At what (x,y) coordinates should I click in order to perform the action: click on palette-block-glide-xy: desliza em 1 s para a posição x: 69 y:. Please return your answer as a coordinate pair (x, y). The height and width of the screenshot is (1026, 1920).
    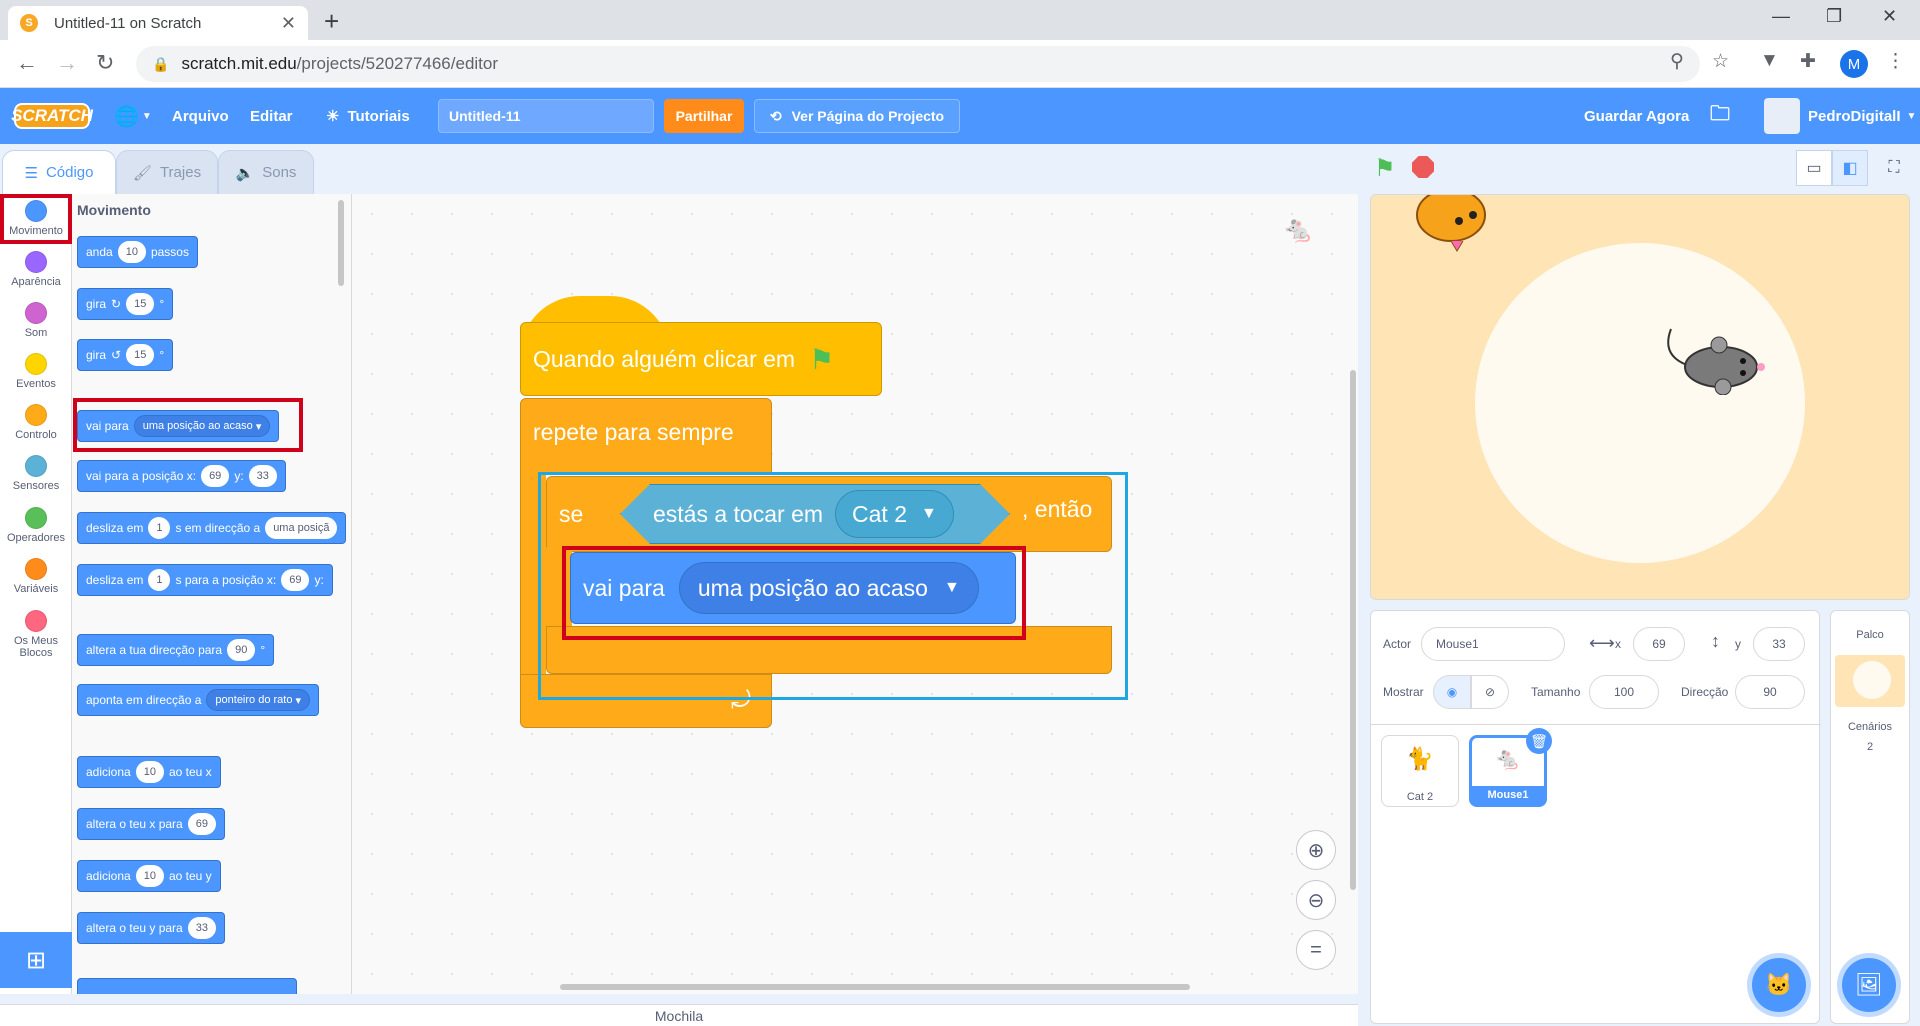
    Looking at the image, I should click on (205, 580).